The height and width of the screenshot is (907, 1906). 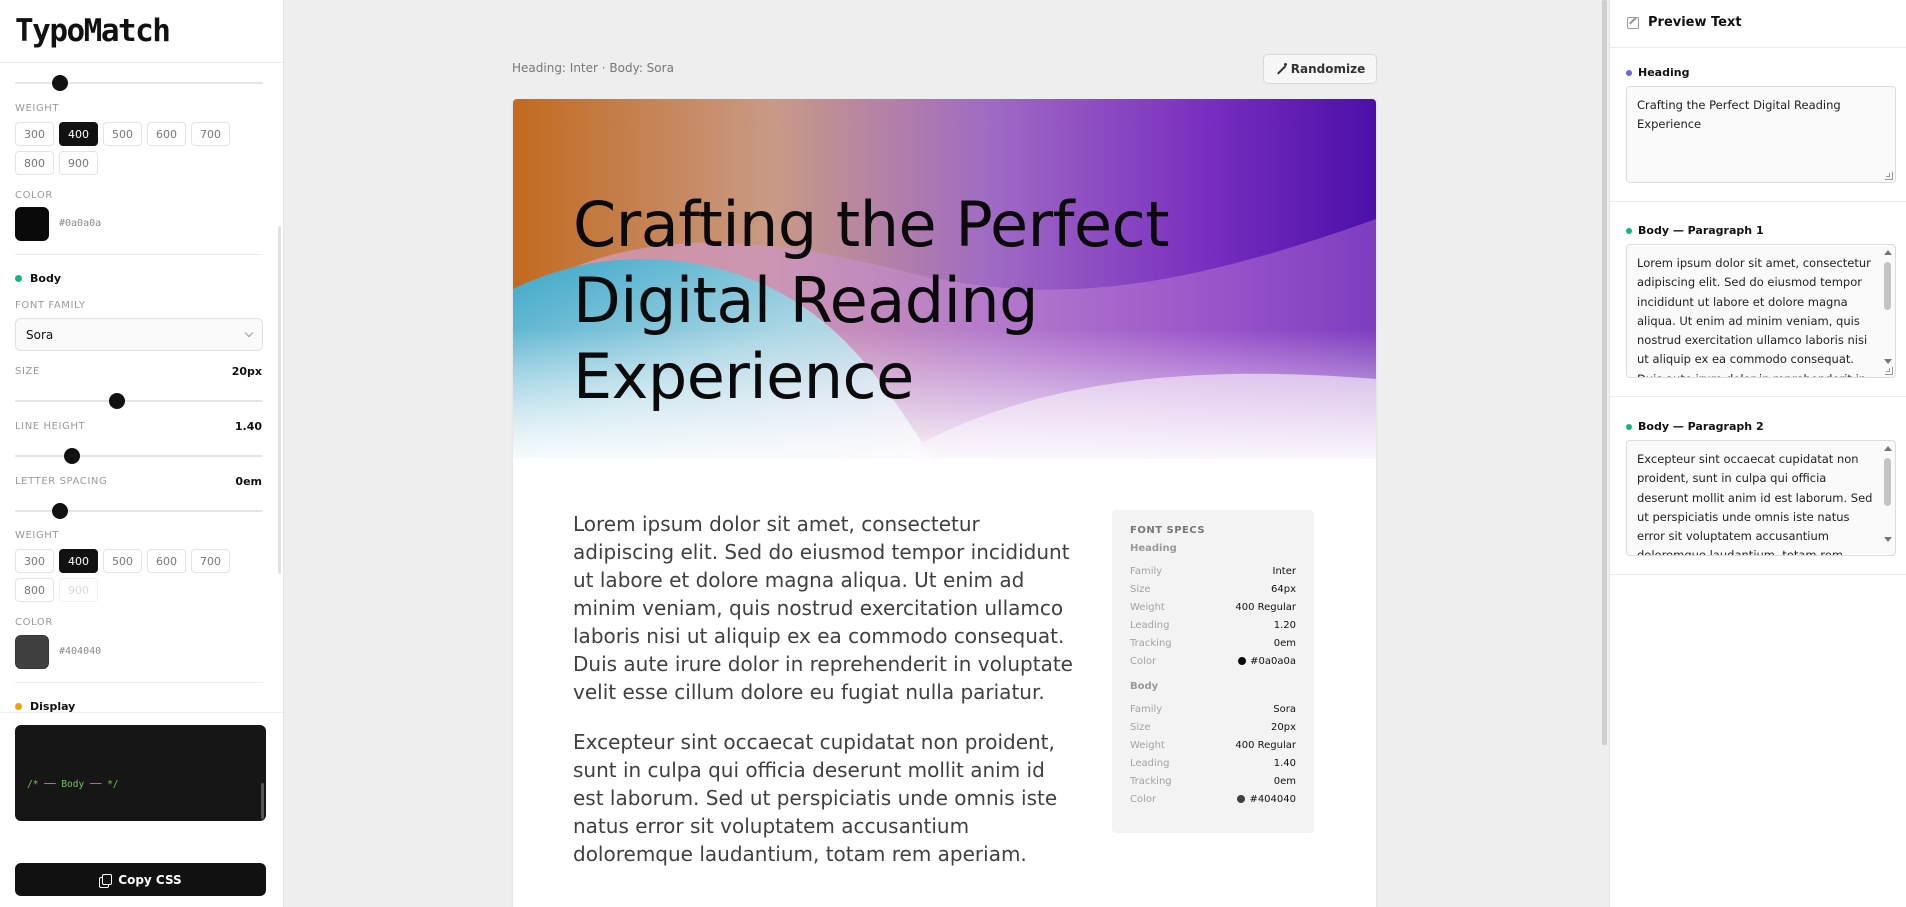 I want to click on spec-value-text: 1.40, so click(x=1284, y=763).